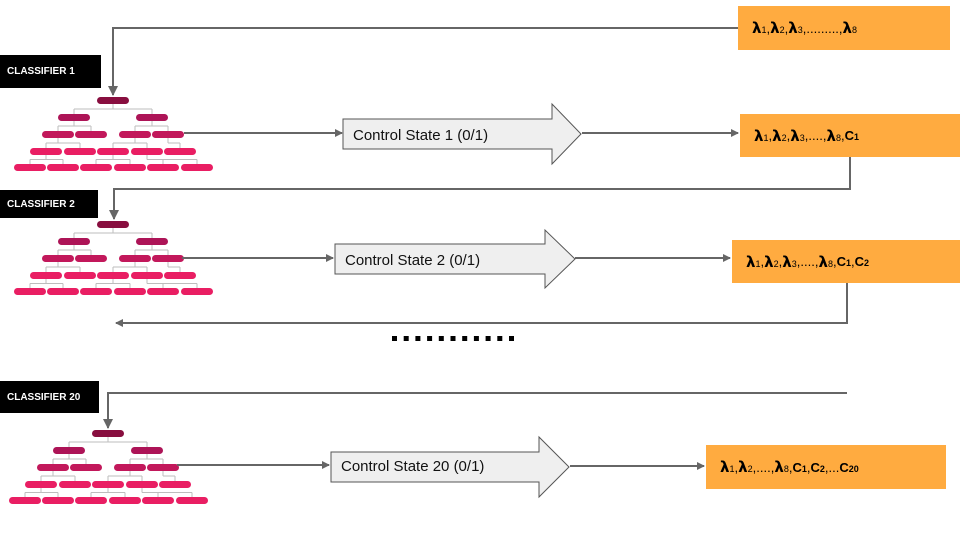 This screenshot has width=960, height=540. I want to click on subscript: 20, so click(853, 468).